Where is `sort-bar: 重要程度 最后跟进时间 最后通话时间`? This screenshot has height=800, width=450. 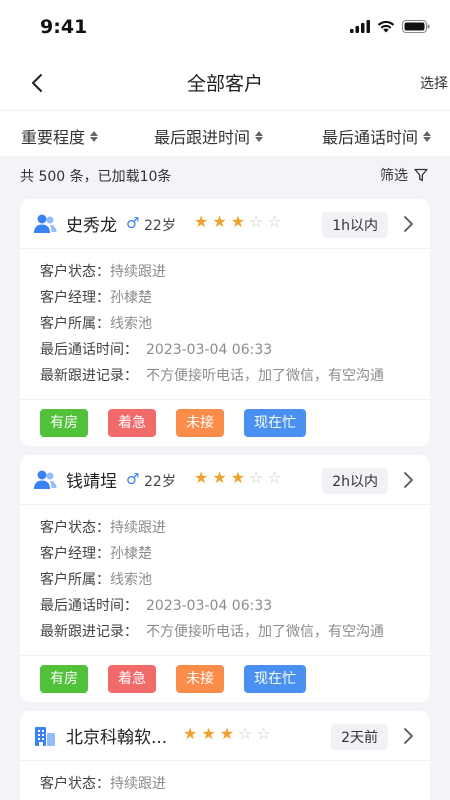 sort-bar: 重要程度 最后跟进时间 最后通话时间 is located at coordinates (225, 133).